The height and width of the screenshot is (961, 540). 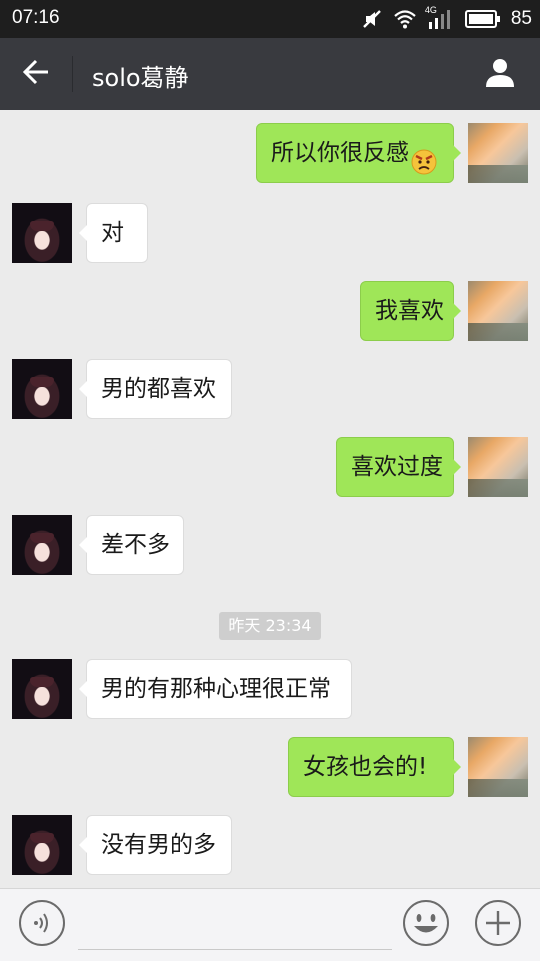 I want to click on wifi-icon, so click(x=405, y=19).